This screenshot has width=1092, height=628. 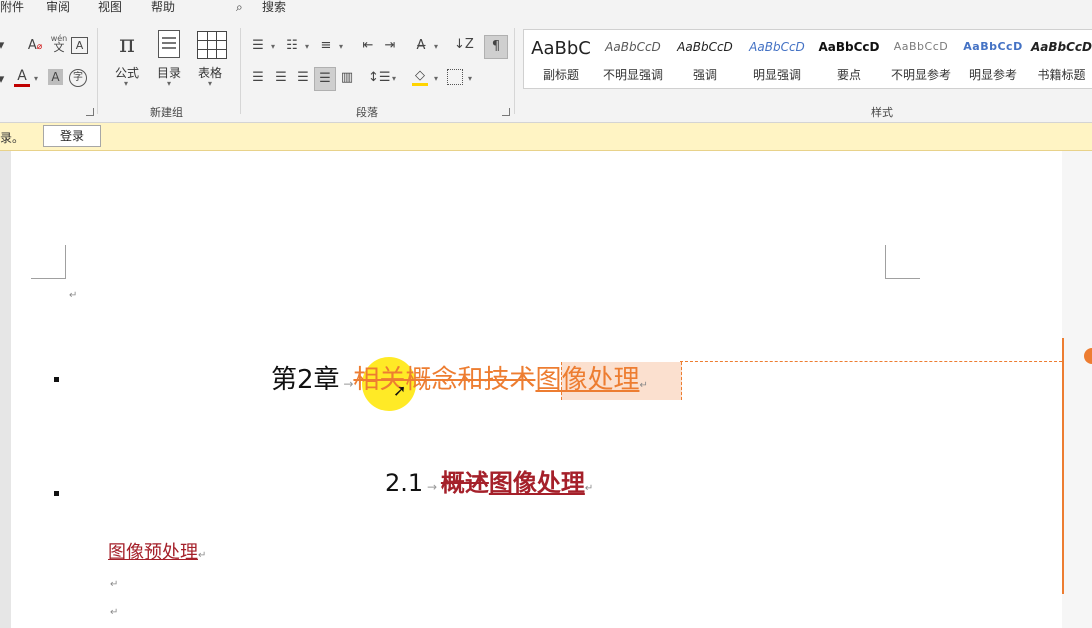 I want to click on style-emphasis: AaBbCcD 强调, so click(x=705, y=59).